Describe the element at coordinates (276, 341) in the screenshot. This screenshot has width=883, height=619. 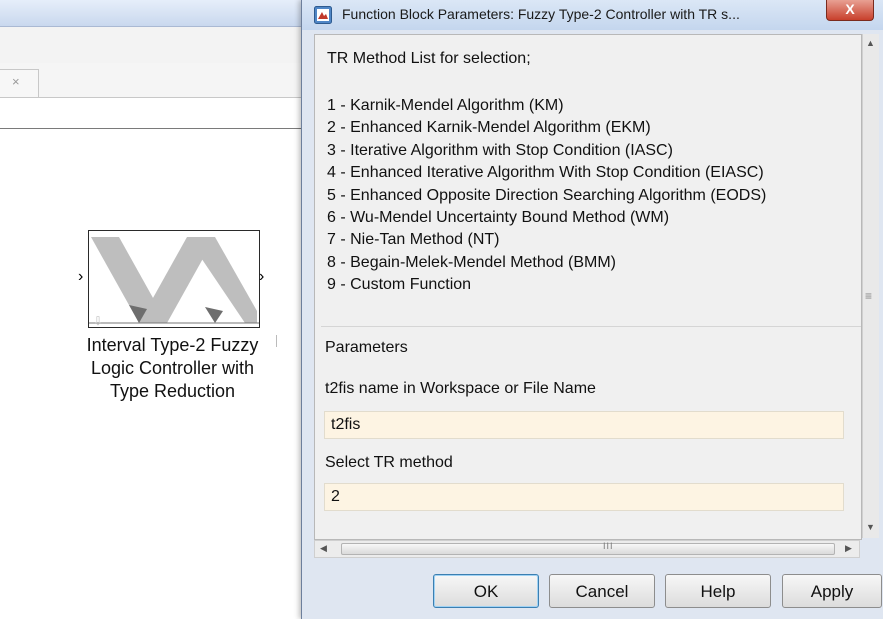
I see `label-edge-mark` at that location.